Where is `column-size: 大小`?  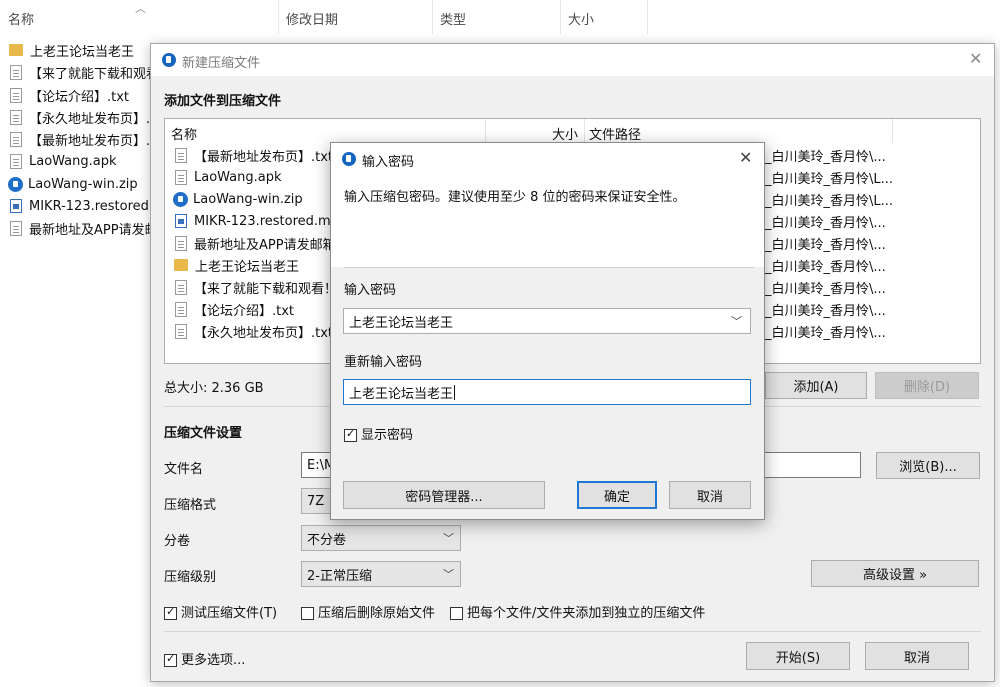 column-size: 大小 is located at coordinates (581, 18).